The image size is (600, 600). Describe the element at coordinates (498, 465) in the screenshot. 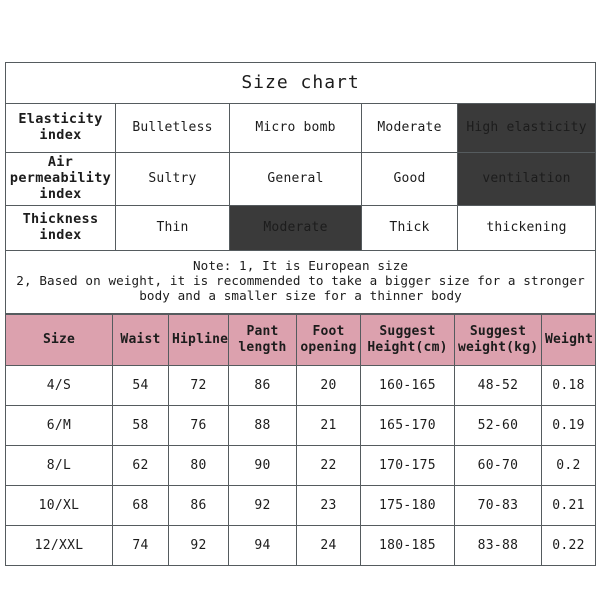

I see `cell-suggest-weight-2: 60-70` at that location.